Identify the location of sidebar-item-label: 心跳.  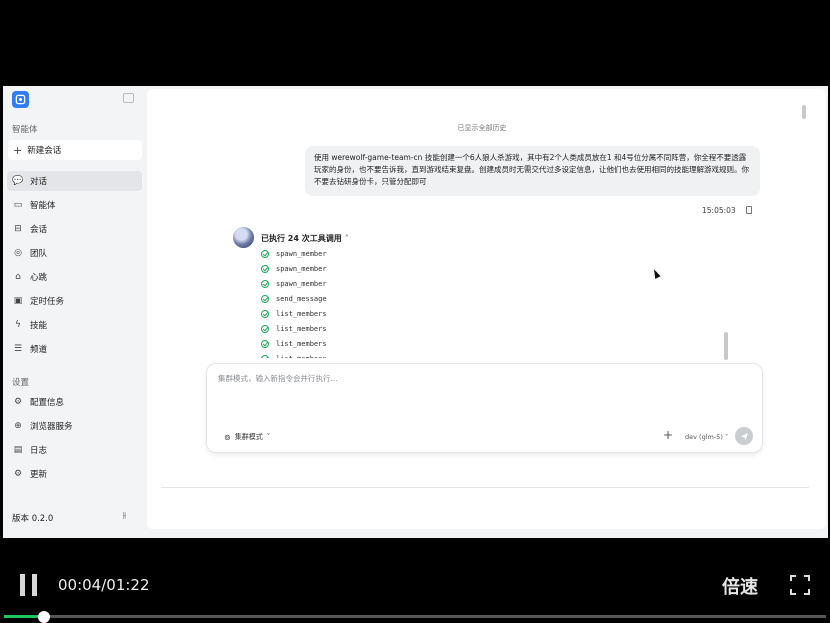
(39, 278).